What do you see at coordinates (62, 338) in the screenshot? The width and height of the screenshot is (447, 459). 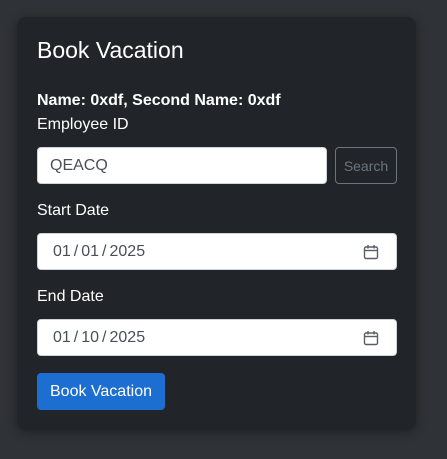 I see `end-date-month: 01` at bounding box center [62, 338].